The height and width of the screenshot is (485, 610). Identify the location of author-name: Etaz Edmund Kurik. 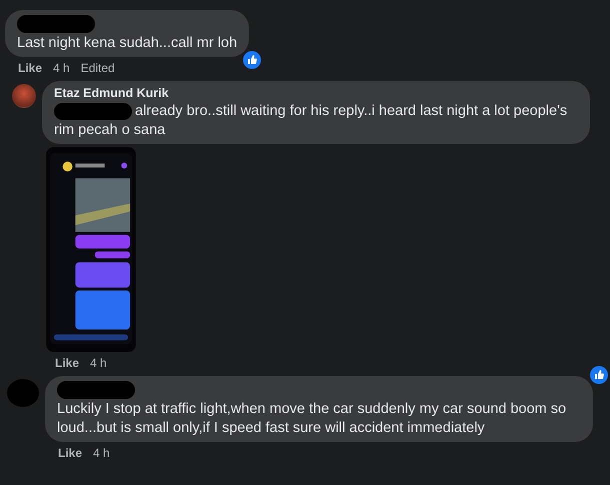
(316, 93).